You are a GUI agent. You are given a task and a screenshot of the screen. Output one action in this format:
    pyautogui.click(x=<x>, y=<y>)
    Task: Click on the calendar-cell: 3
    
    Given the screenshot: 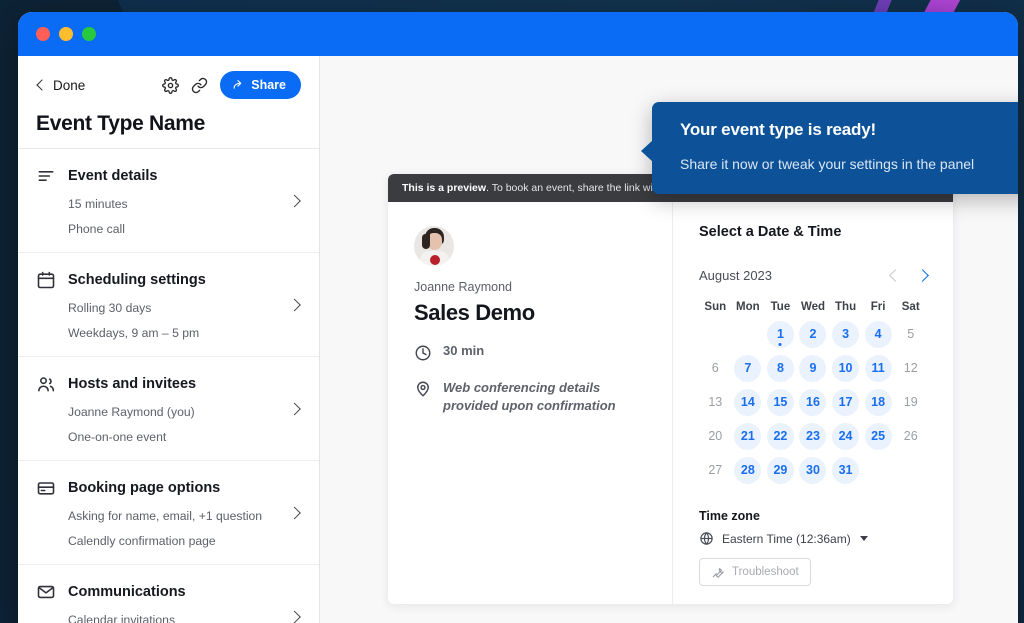 What is the action you would take?
    pyautogui.click(x=845, y=334)
    